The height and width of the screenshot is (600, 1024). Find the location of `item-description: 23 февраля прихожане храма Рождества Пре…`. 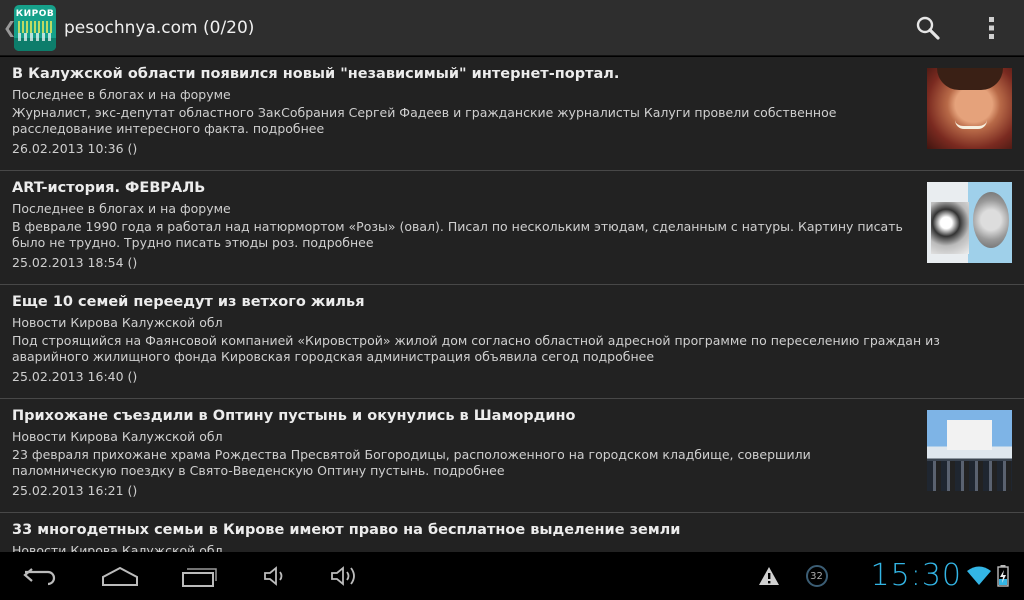

item-description: 23 февраля прихожане храма Рождества Пре… is located at coordinates (411, 462).